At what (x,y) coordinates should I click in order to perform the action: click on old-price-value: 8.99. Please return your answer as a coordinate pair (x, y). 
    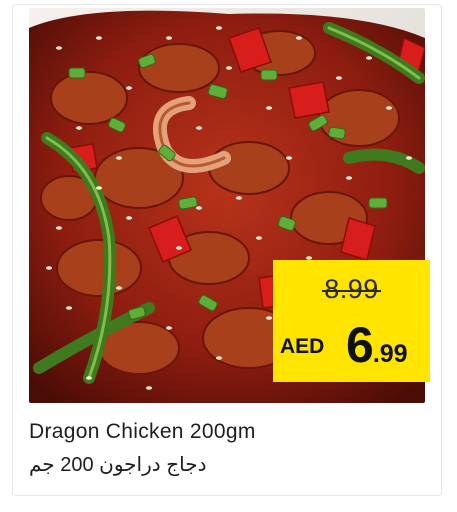
    Looking at the image, I should click on (351, 289).